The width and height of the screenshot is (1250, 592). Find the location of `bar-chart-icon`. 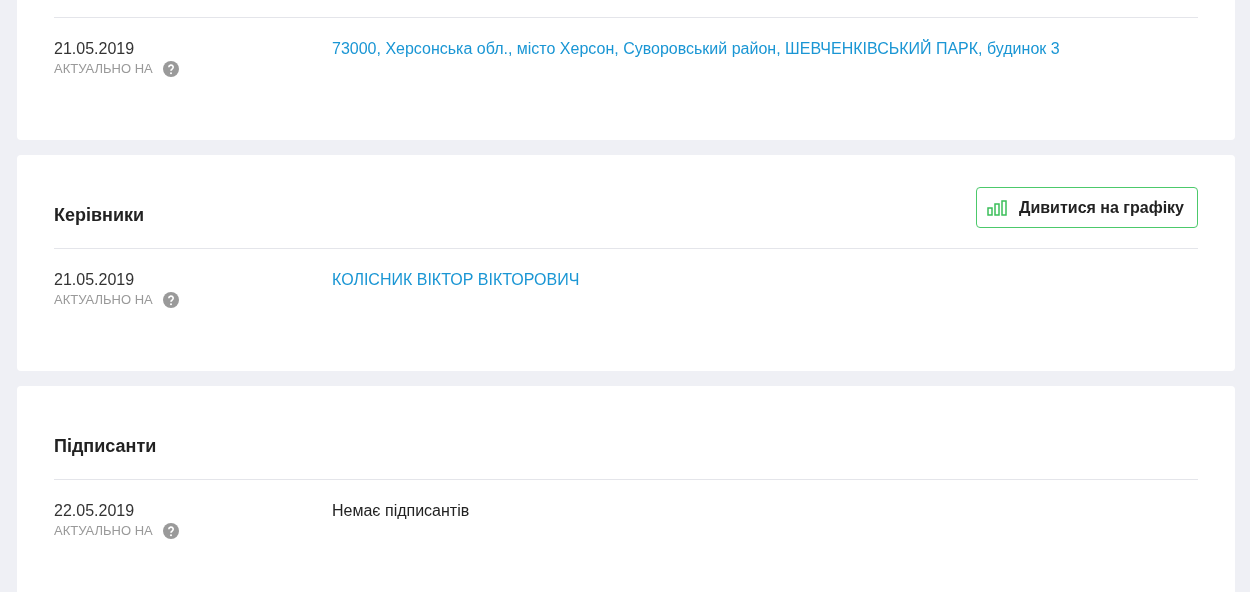

bar-chart-icon is located at coordinates (997, 207).